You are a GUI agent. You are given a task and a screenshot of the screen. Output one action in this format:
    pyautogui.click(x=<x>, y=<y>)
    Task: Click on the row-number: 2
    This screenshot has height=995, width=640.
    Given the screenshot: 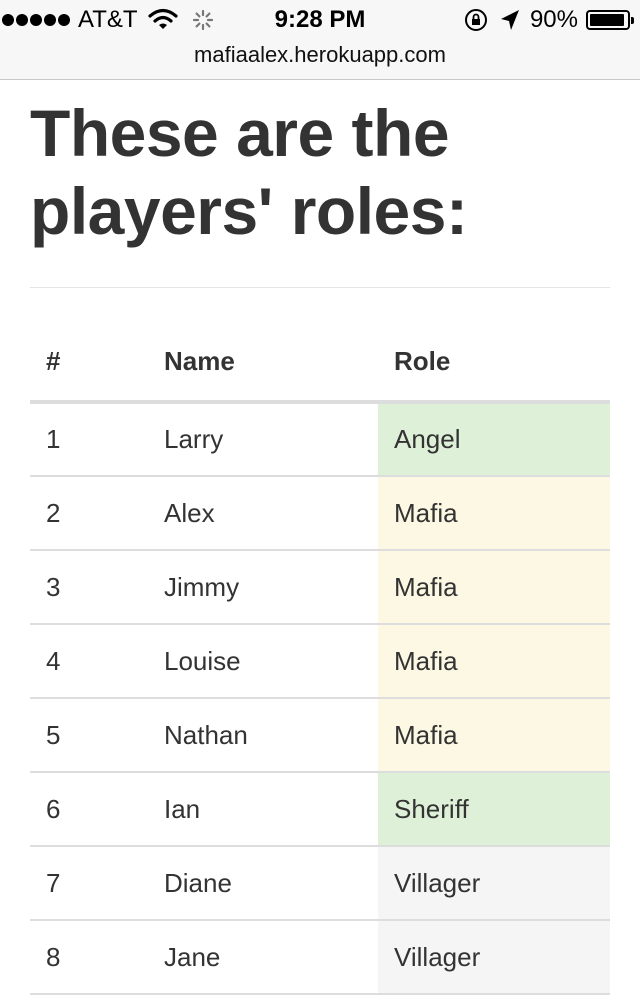 What is the action you would take?
    pyautogui.click(x=89, y=513)
    